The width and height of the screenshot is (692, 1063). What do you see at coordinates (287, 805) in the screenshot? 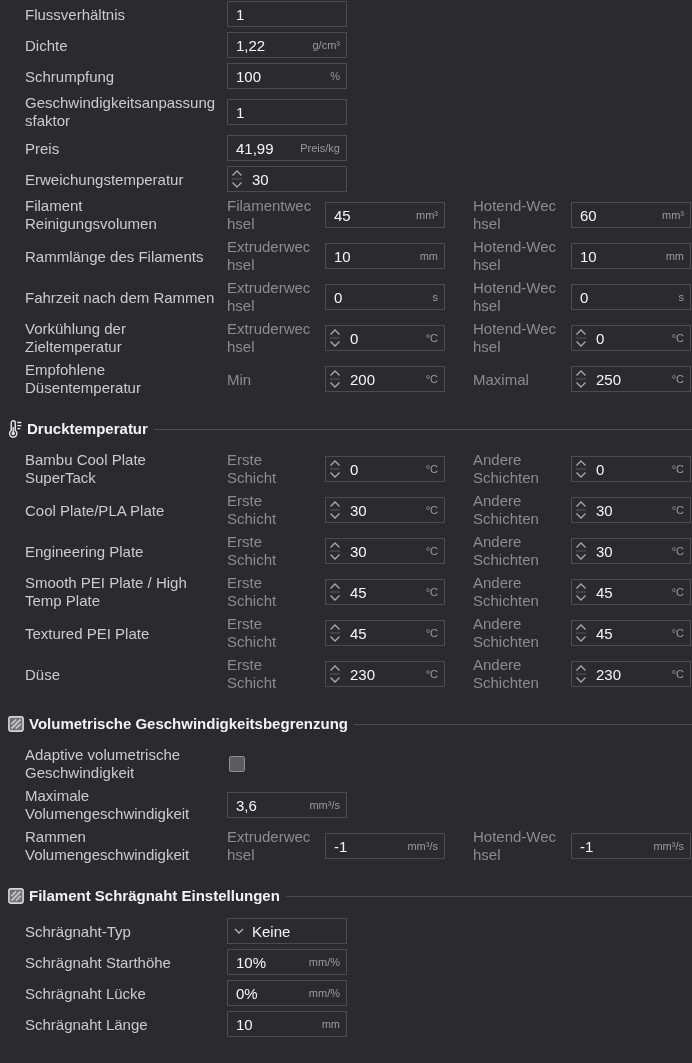
I see `text-field: 3,6 mm³/s` at bounding box center [287, 805].